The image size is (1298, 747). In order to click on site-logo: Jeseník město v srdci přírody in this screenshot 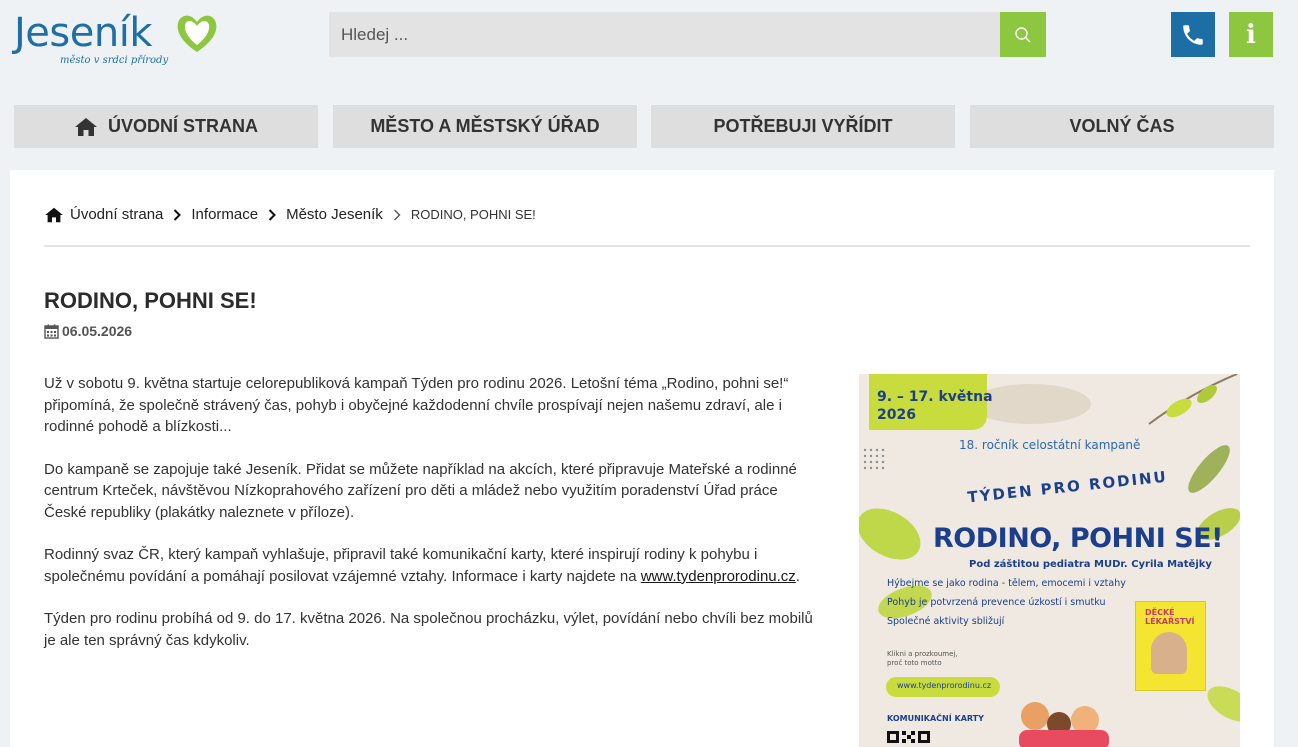, I will do `click(124, 39)`.